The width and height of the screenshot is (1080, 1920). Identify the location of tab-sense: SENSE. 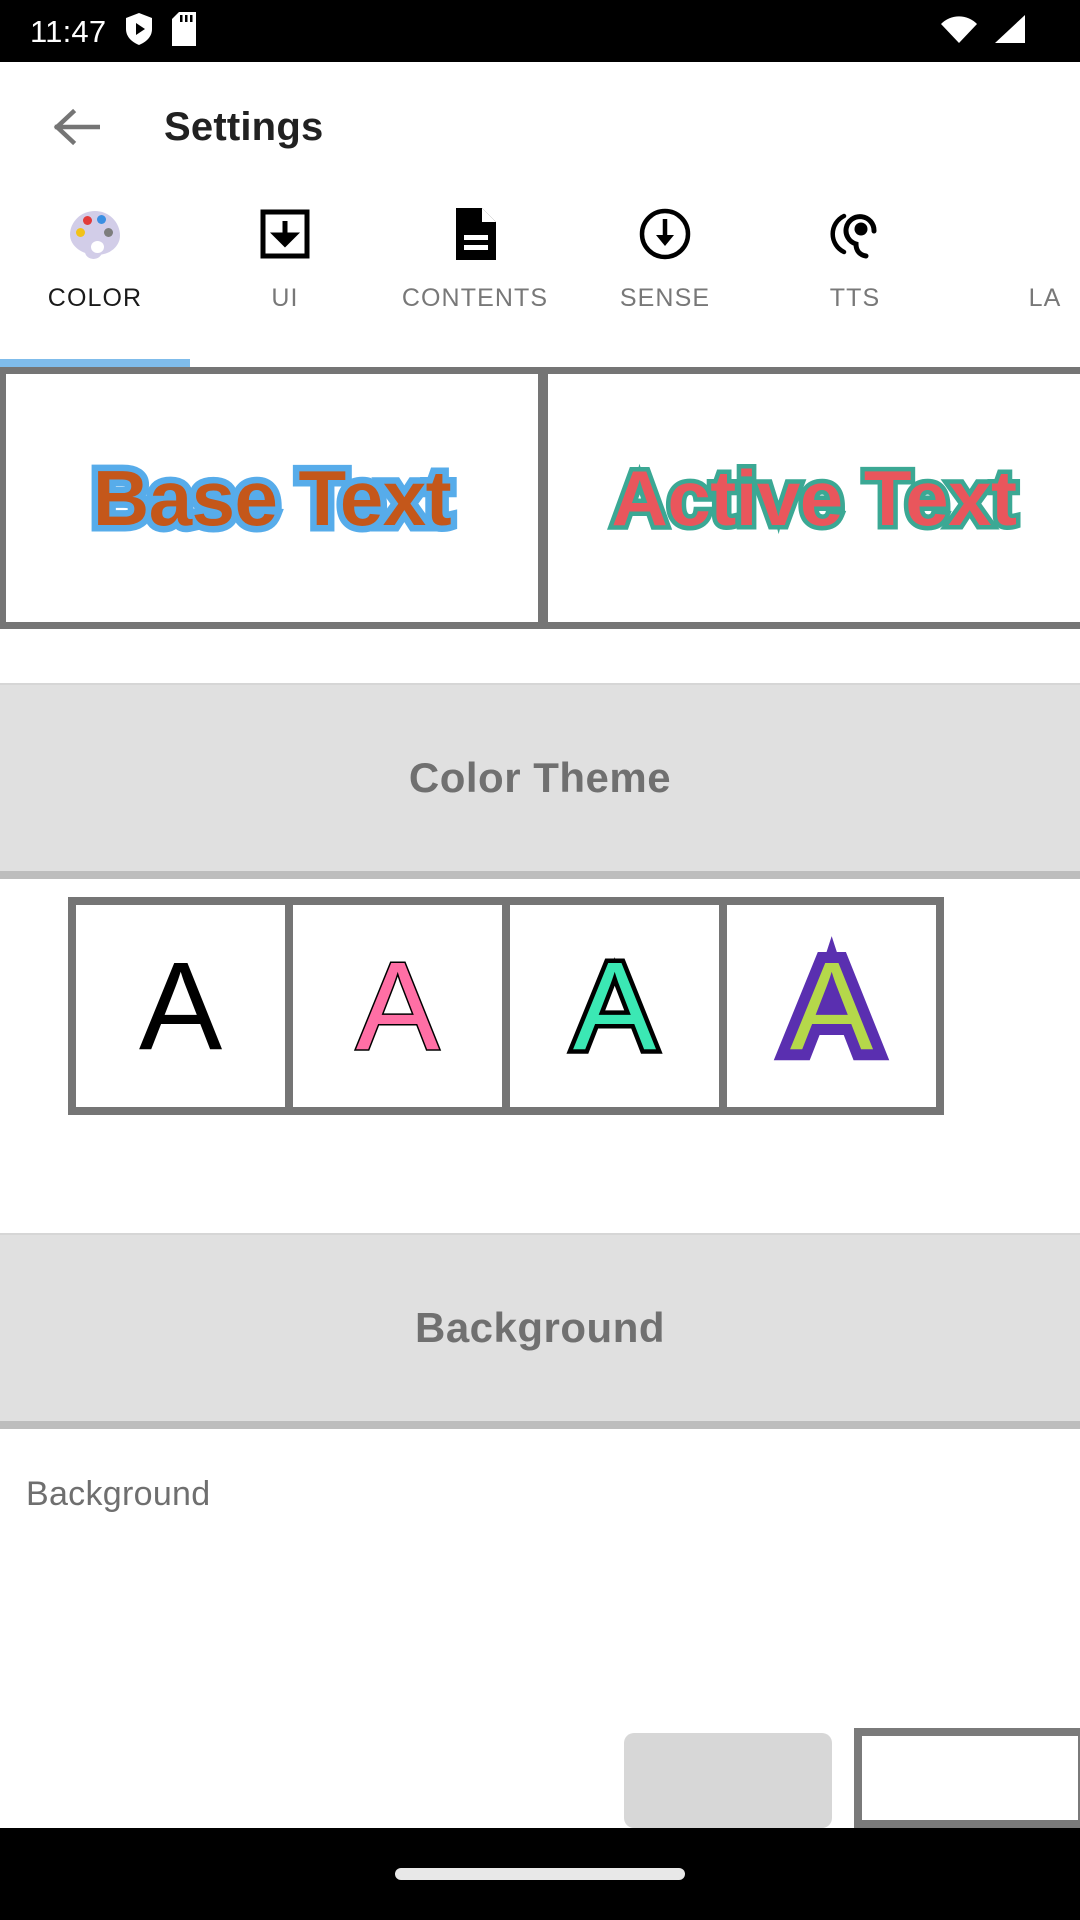
(665, 276).